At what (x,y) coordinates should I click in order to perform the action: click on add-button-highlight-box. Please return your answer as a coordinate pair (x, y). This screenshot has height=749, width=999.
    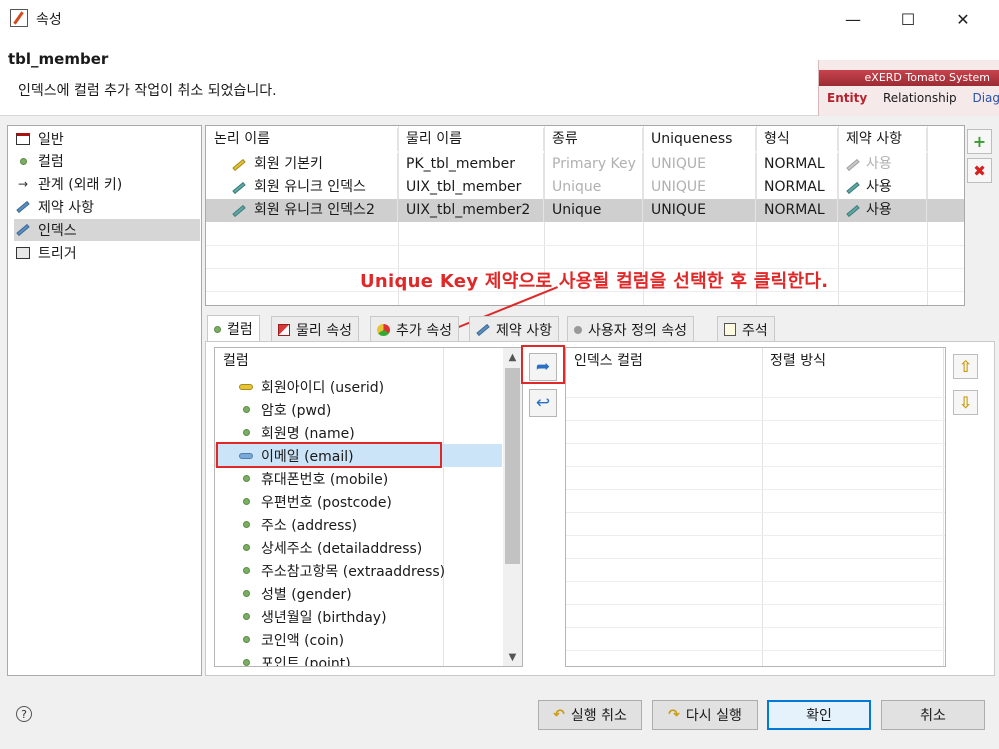
    Looking at the image, I should click on (543, 364).